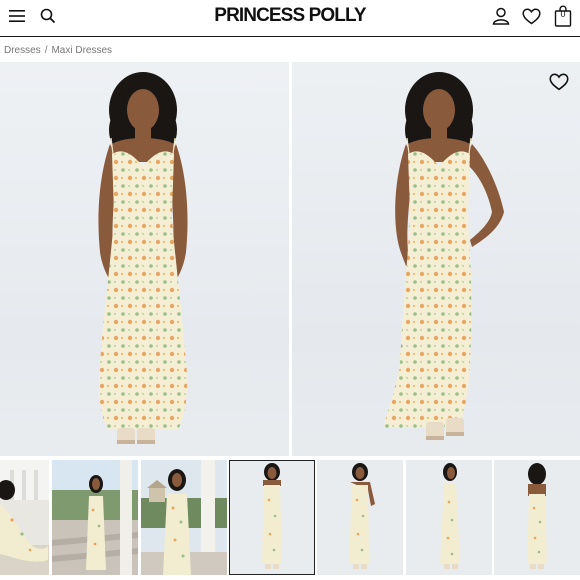 The width and height of the screenshot is (580, 580). I want to click on thumbnail-studio-side, so click(449, 517).